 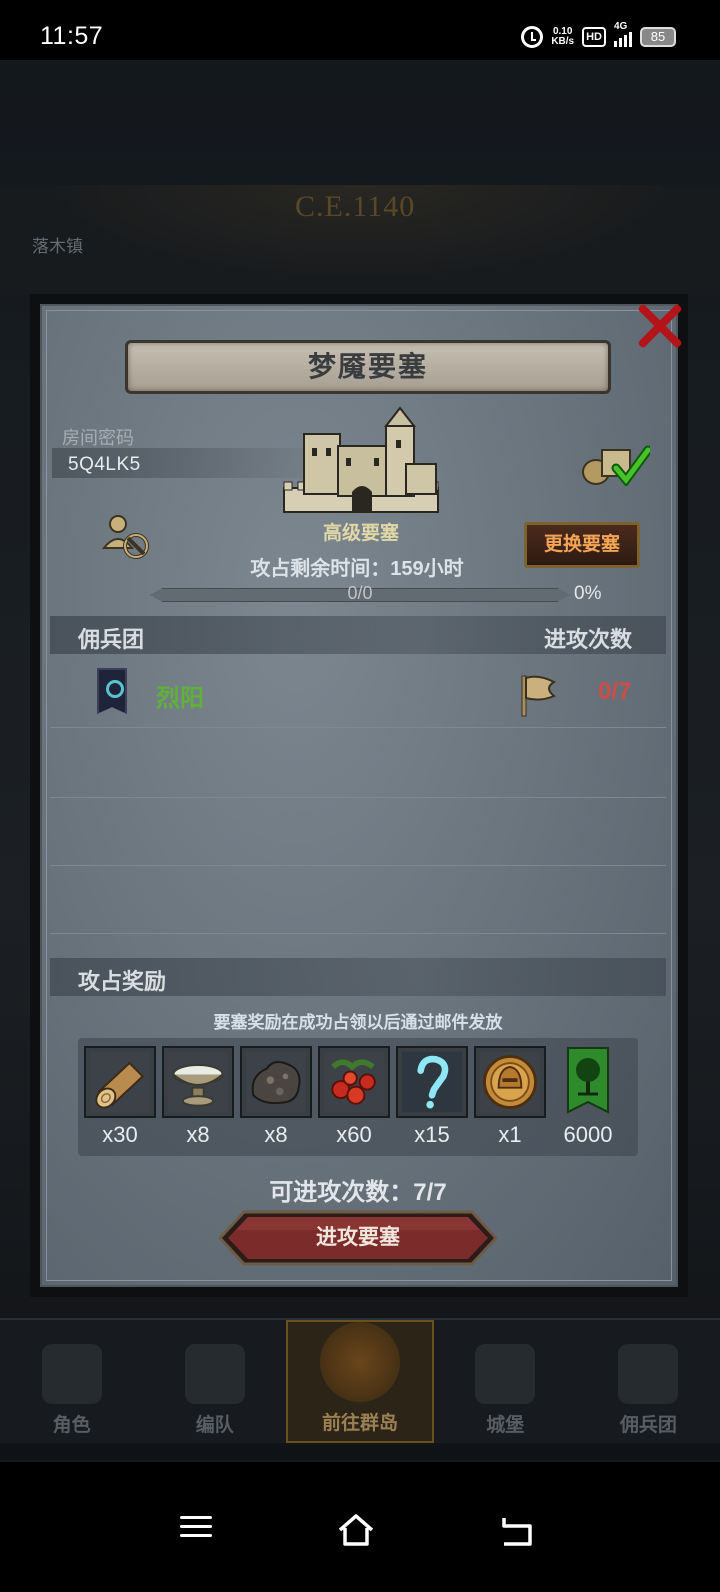 I want to click on claimed-box-icon, so click(x=615, y=464).